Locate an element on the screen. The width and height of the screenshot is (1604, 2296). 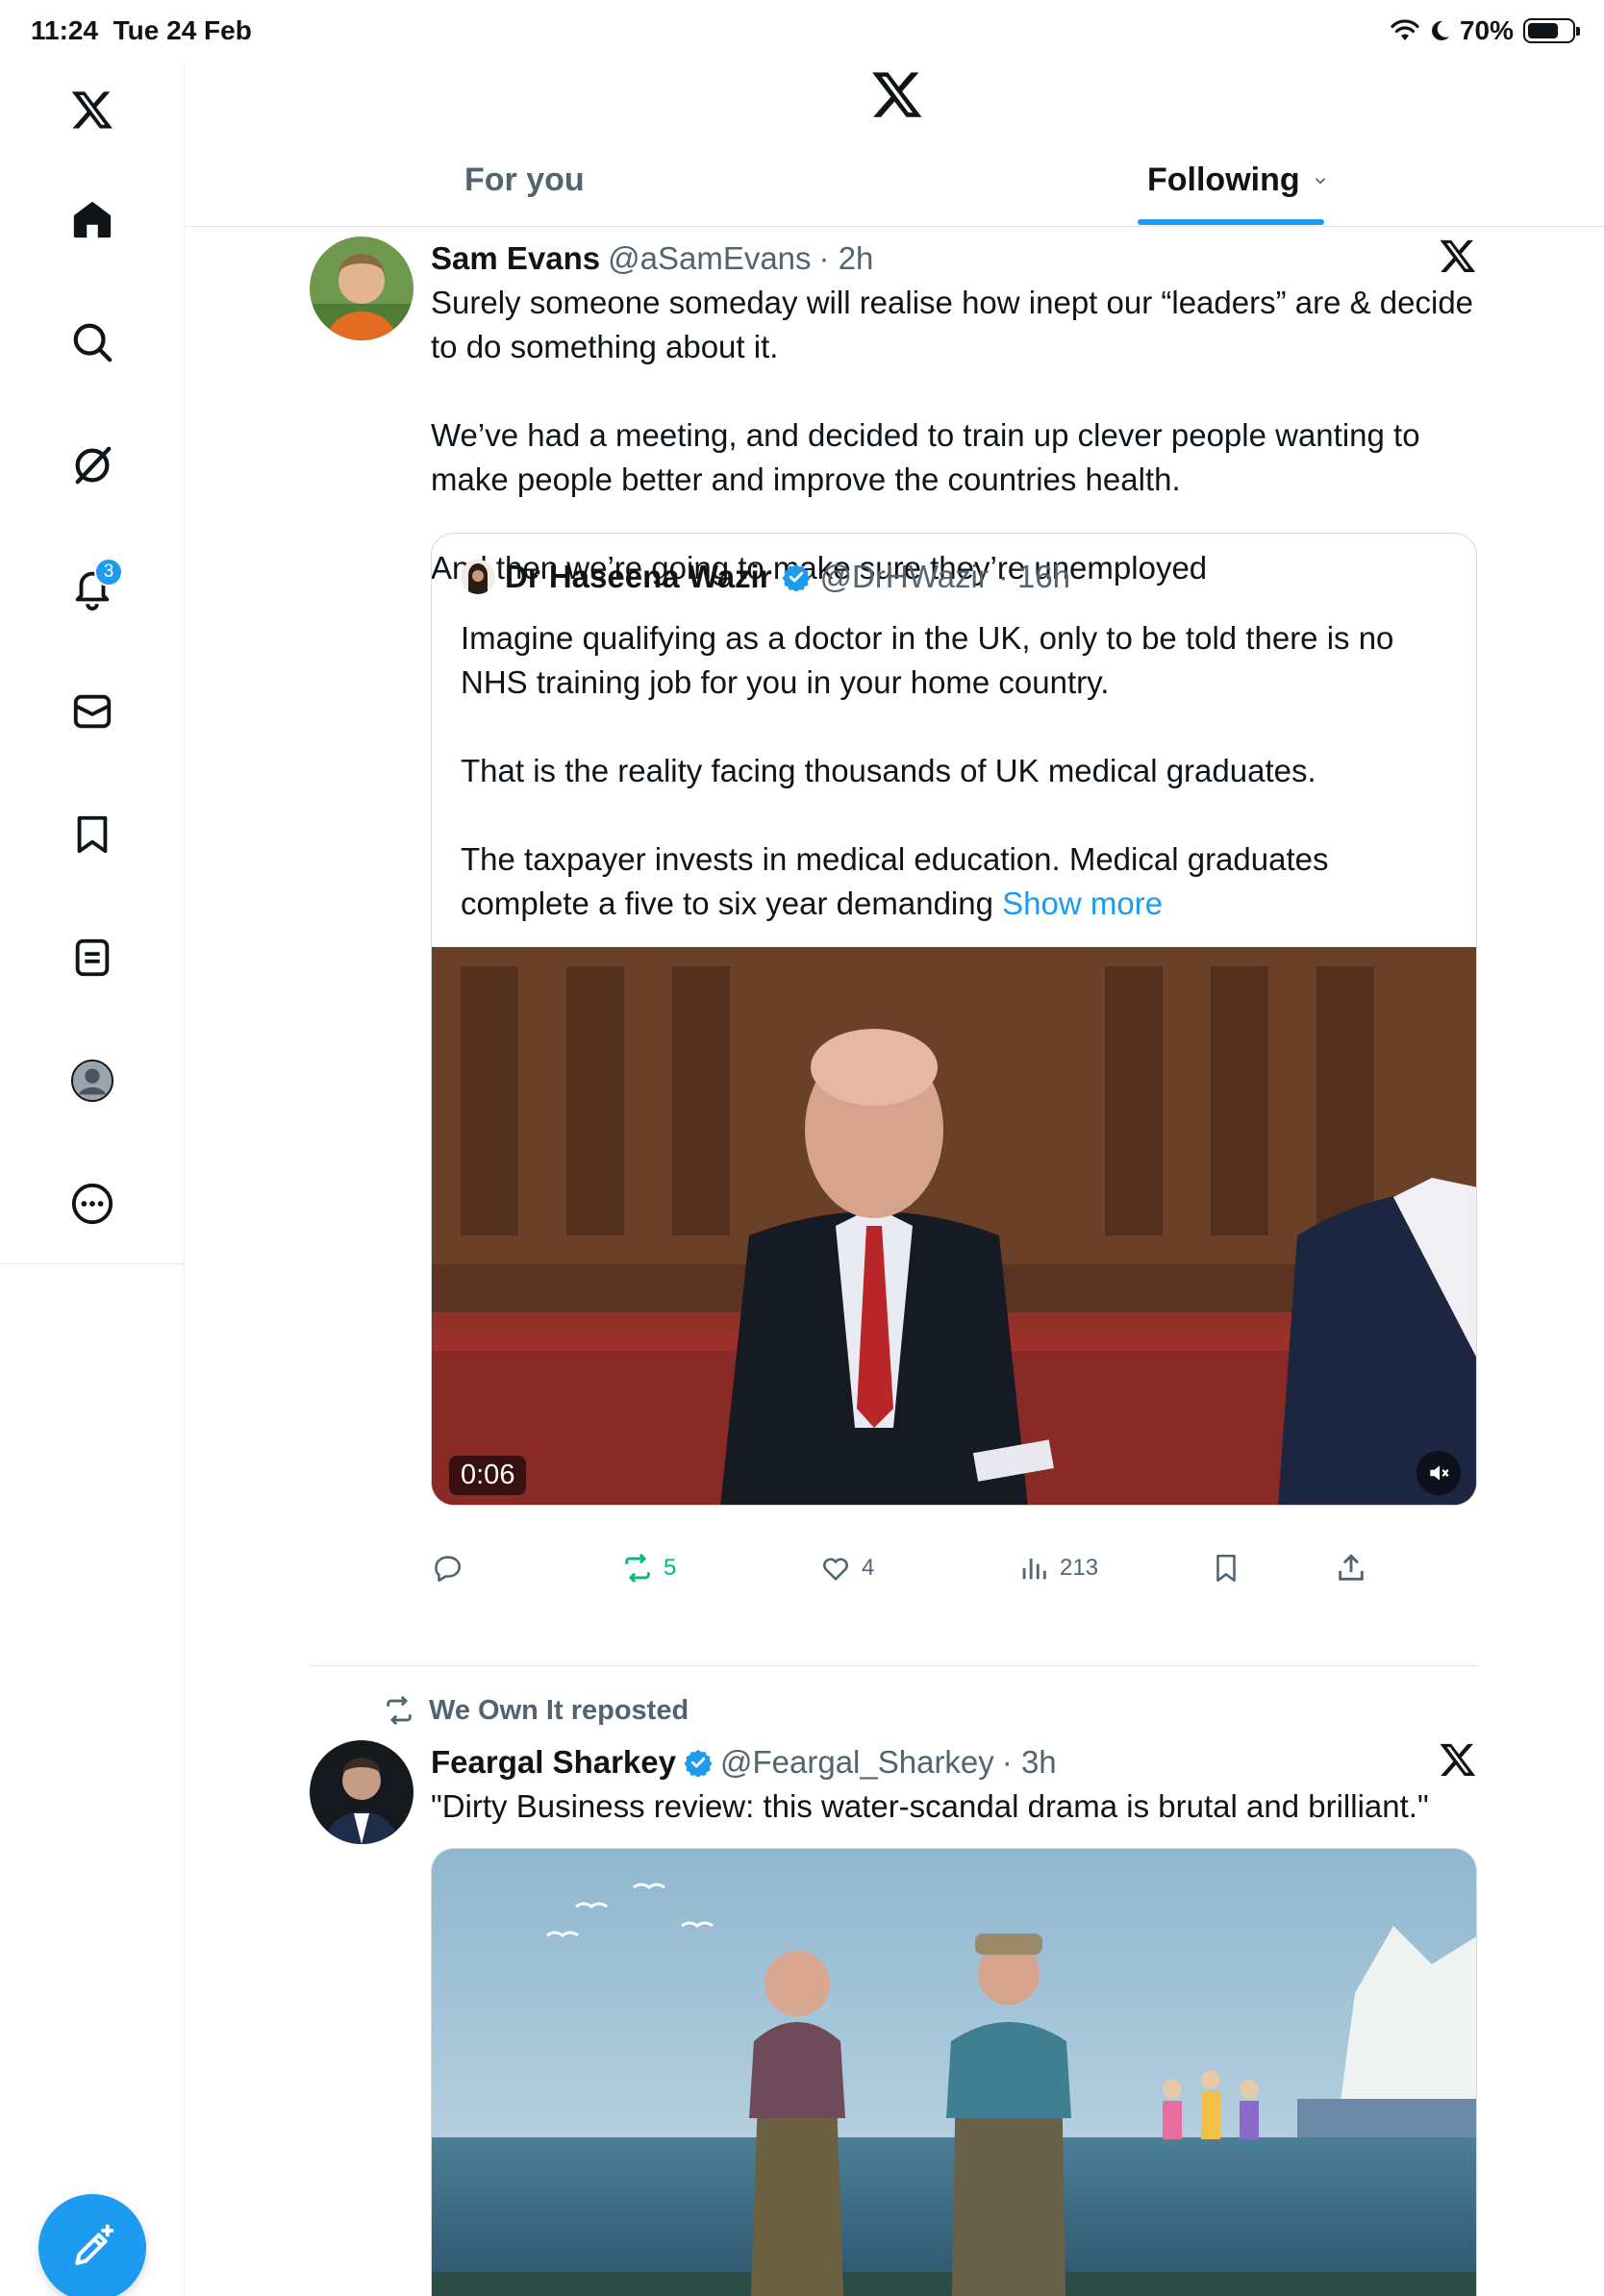
repost-button: 5 is located at coordinates (648, 1568).